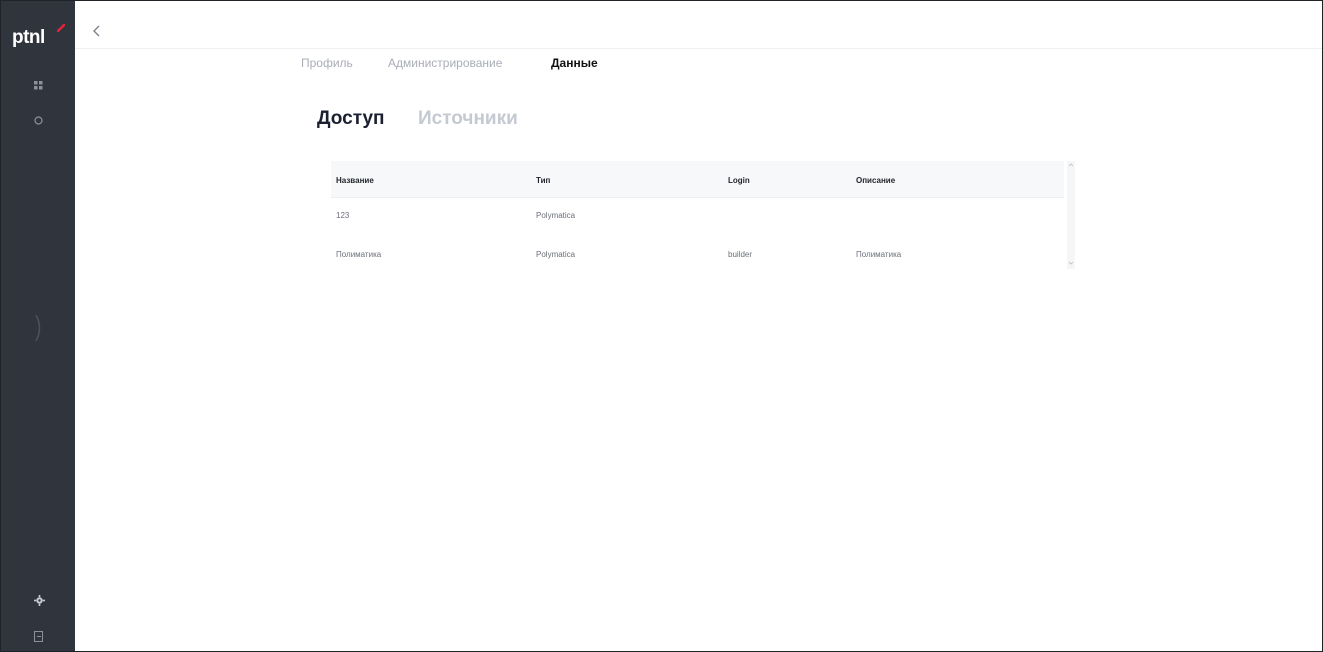 Image resolution: width=1323 pixels, height=652 pixels. What do you see at coordinates (875, 180) in the screenshot?
I see `column-header-description: Описание` at bounding box center [875, 180].